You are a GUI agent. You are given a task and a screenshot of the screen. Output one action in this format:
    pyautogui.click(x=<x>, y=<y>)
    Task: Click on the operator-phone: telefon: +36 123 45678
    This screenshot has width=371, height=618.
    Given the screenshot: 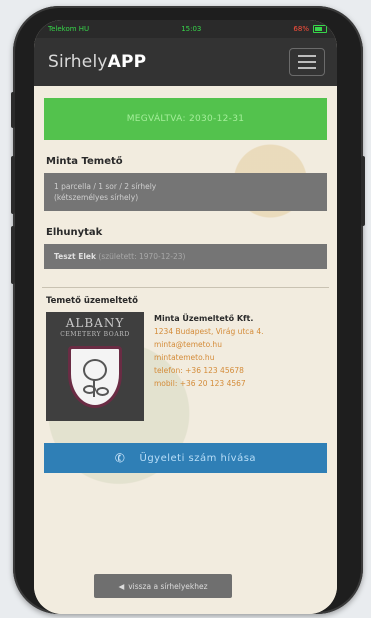 What is the action you would take?
    pyautogui.click(x=209, y=370)
    